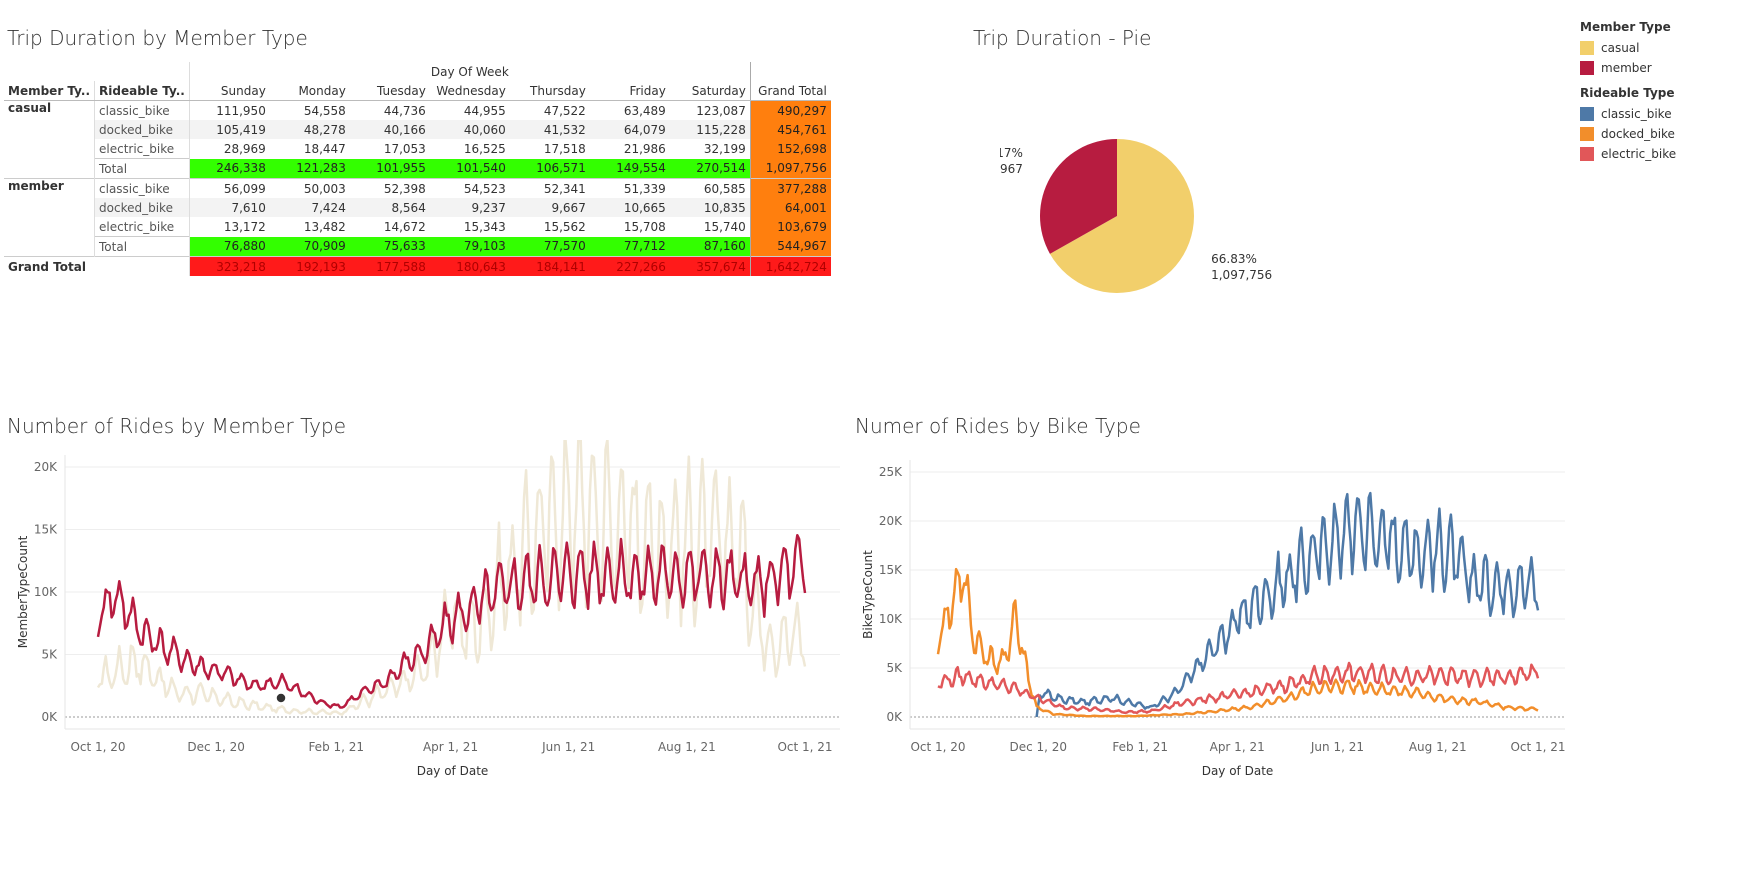  What do you see at coordinates (157, 38) in the screenshot?
I see `table-title: Trip Duration by Member Type` at bounding box center [157, 38].